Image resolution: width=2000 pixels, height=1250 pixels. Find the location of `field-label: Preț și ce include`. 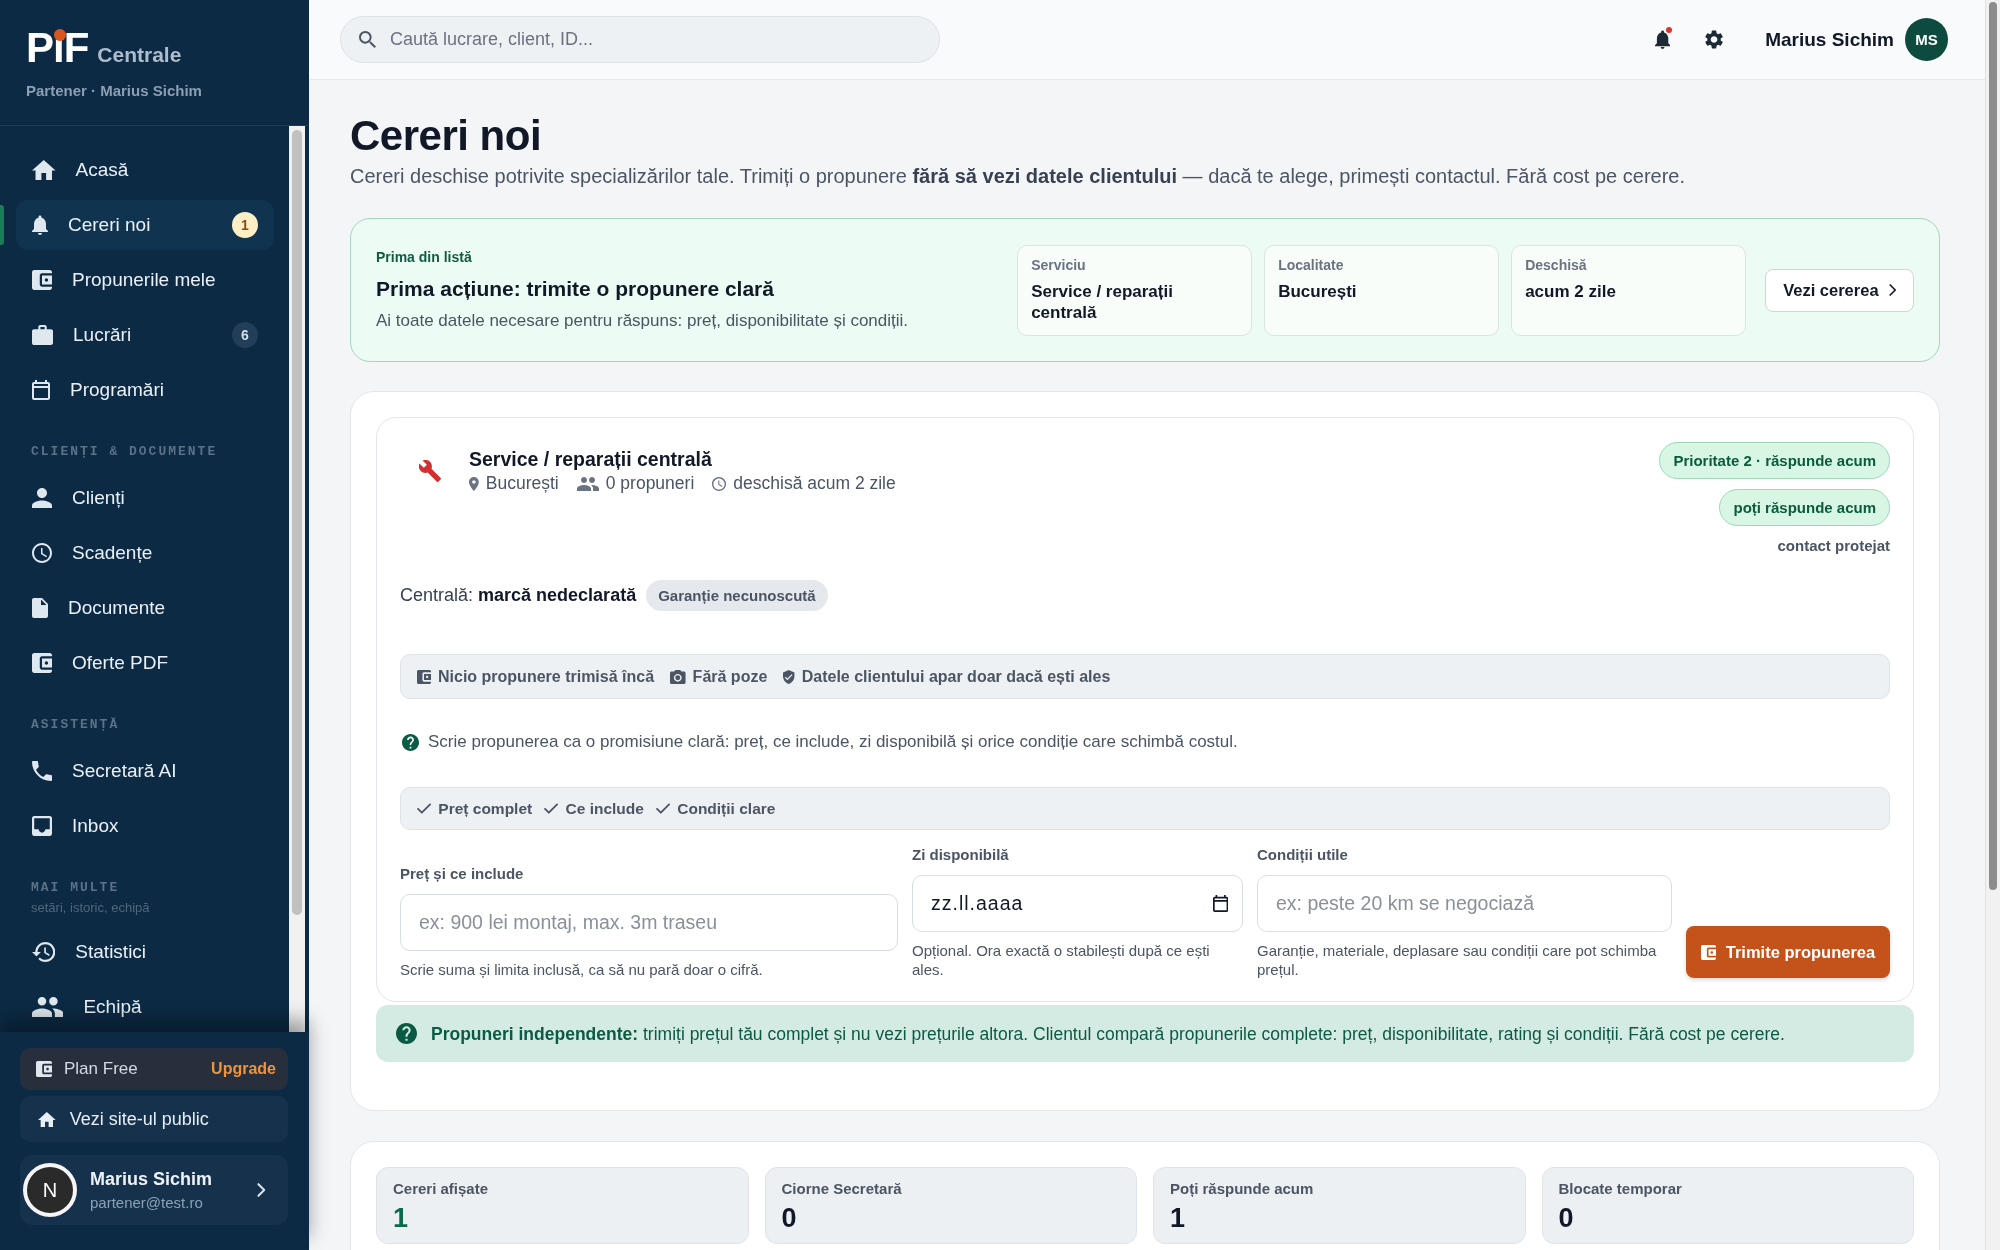

field-label: Preț și ce include is located at coordinates (462, 874).